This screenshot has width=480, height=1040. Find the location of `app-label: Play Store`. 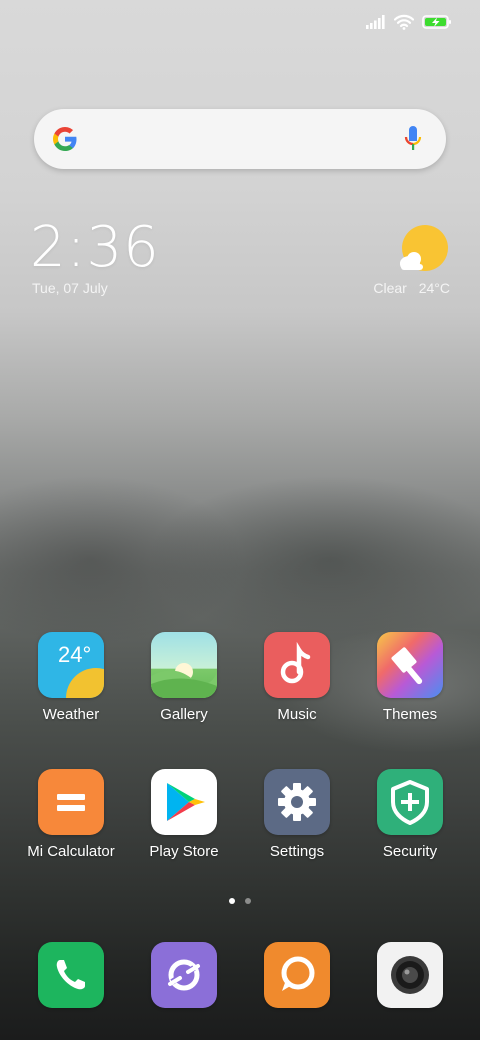

app-label: Play Store is located at coordinates (184, 851).